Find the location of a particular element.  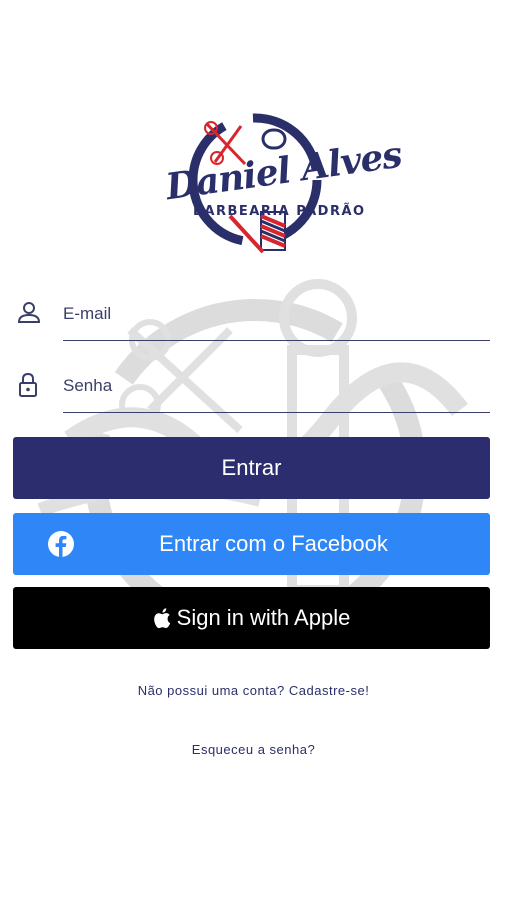

facebook-icon is located at coordinates (61, 544).